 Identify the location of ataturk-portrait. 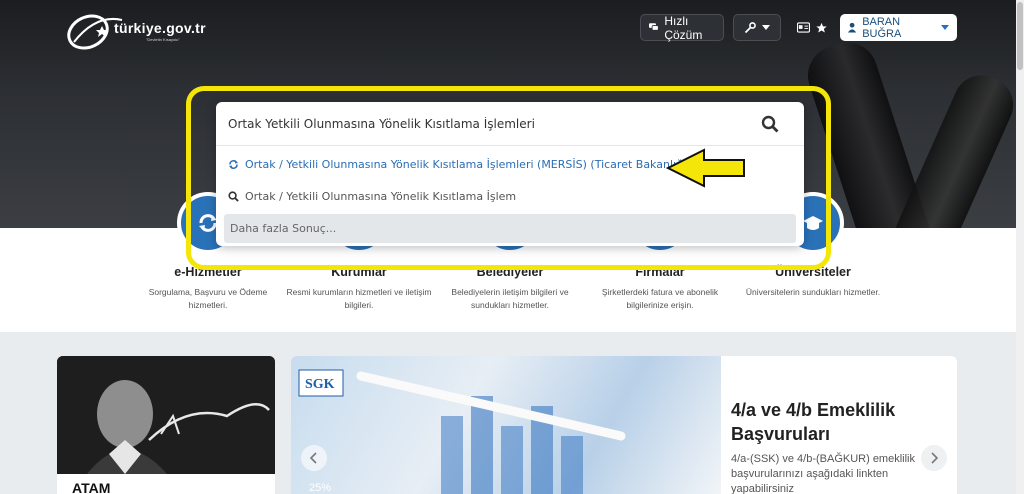
(166, 415).